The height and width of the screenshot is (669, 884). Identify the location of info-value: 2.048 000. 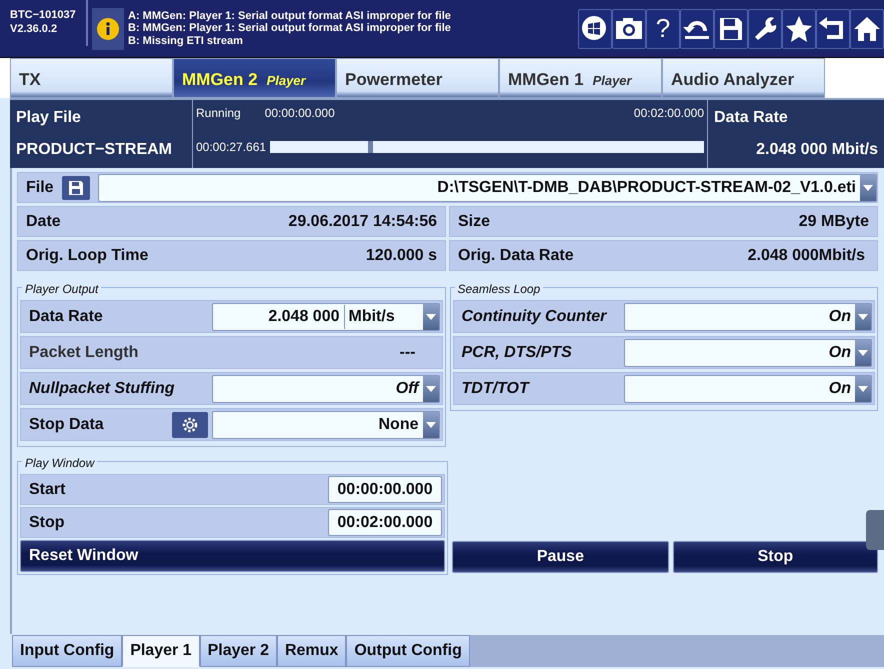
(783, 256).